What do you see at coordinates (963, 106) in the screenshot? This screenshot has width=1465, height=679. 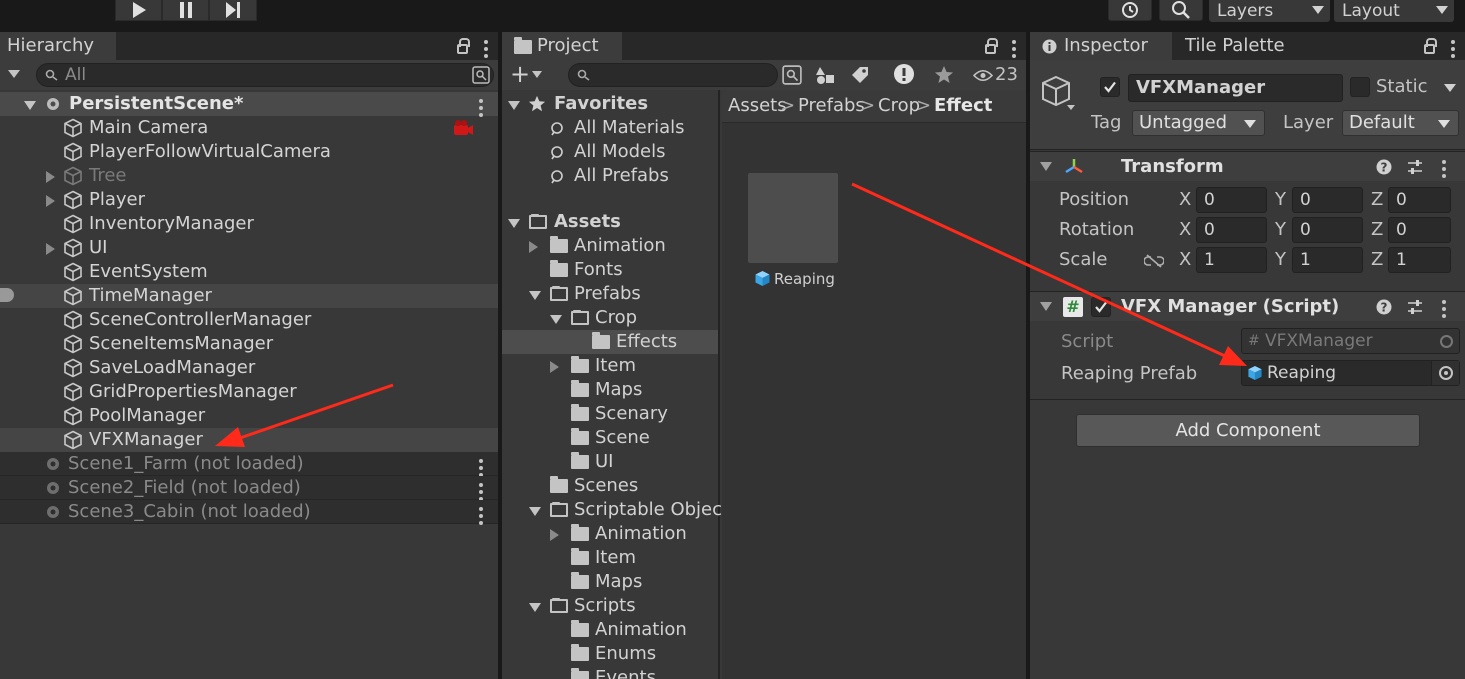 I see `breadcrumb-item: Effect` at bounding box center [963, 106].